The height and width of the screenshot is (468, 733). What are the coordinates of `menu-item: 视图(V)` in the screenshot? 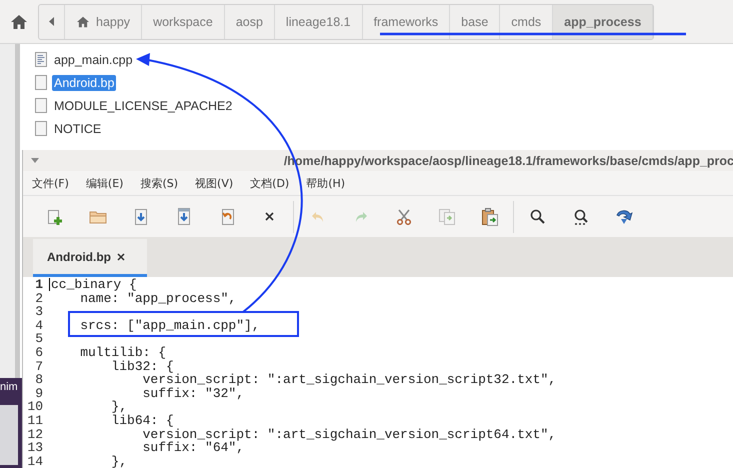 It's located at (215, 183).